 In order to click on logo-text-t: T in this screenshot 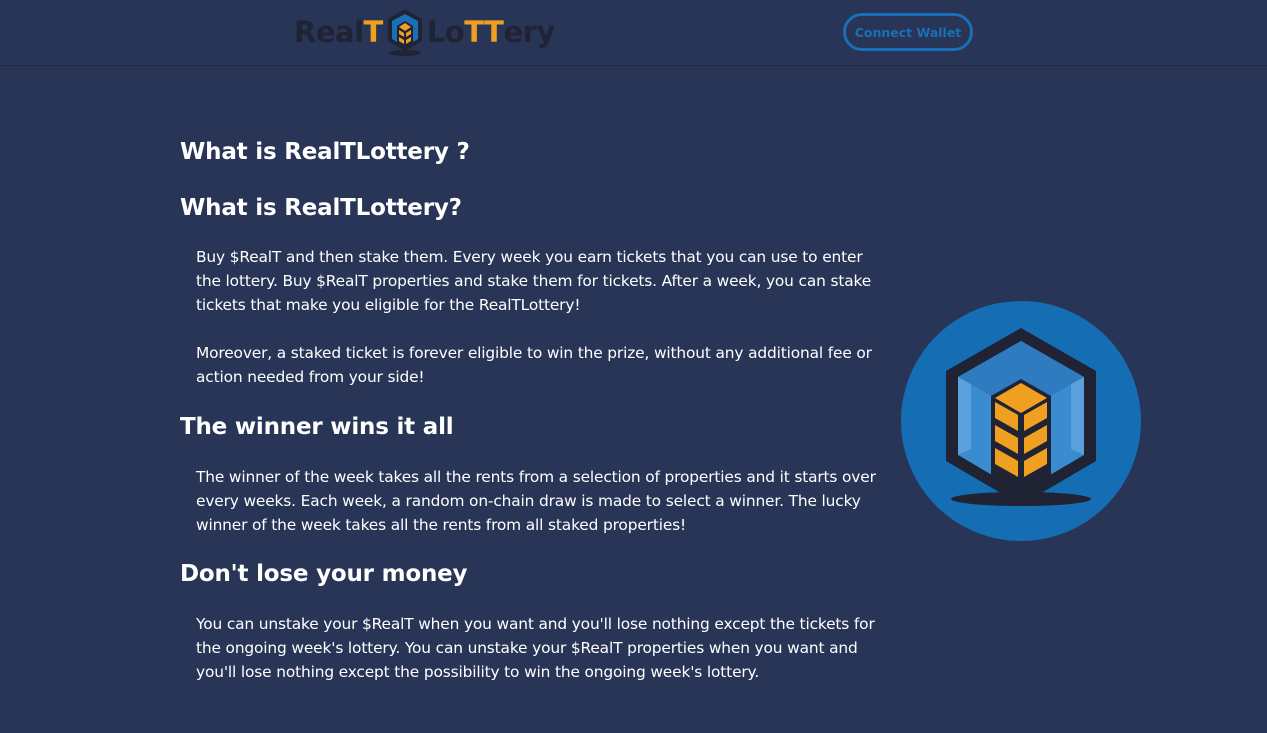, I will do `click(373, 32)`.